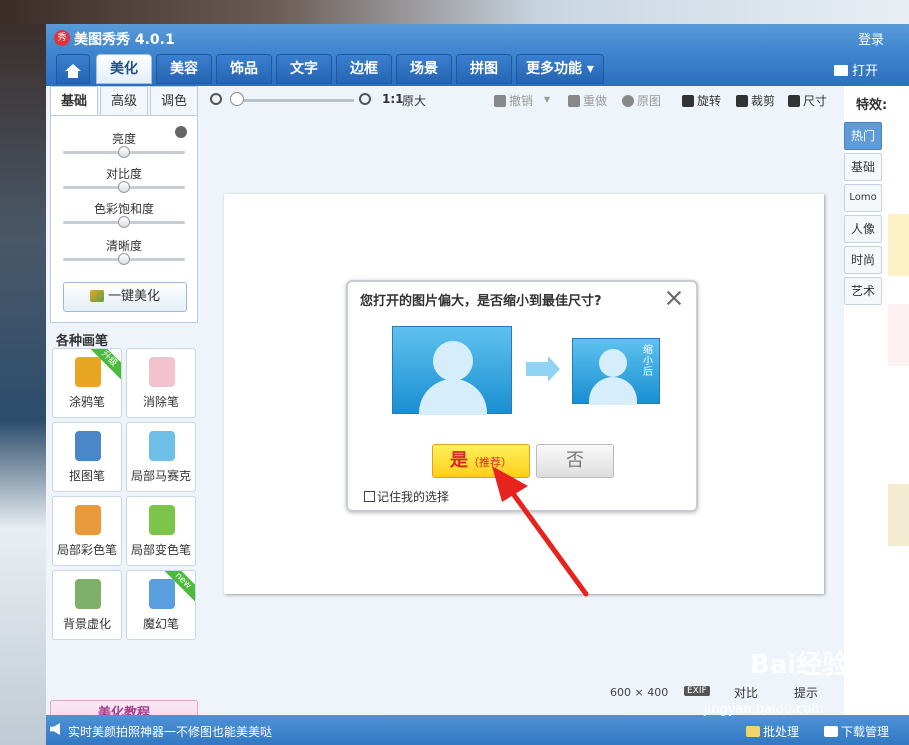  What do you see at coordinates (216, 99) in the screenshot?
I see `zoom-out-icon` at bounding box center [216, 99].